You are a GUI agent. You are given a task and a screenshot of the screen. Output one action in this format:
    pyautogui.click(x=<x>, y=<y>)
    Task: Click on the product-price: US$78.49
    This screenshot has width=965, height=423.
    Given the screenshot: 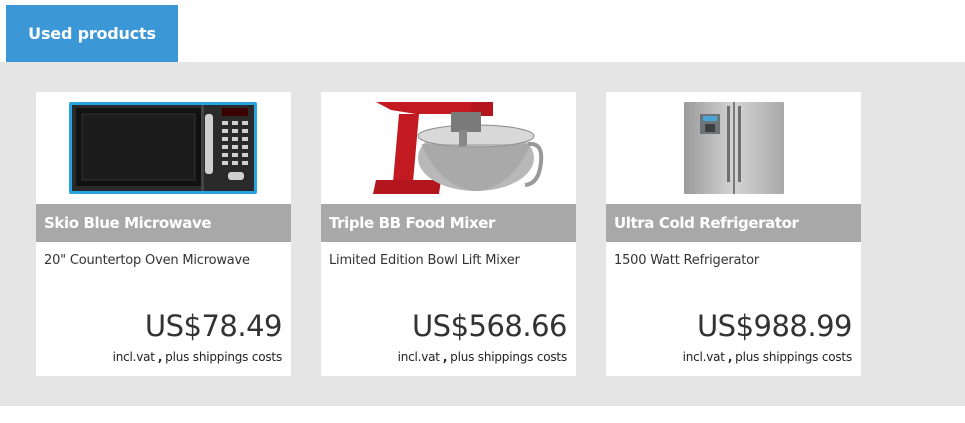 What is the action you would take?
    pyautogui.click(x=213, y=326)
    